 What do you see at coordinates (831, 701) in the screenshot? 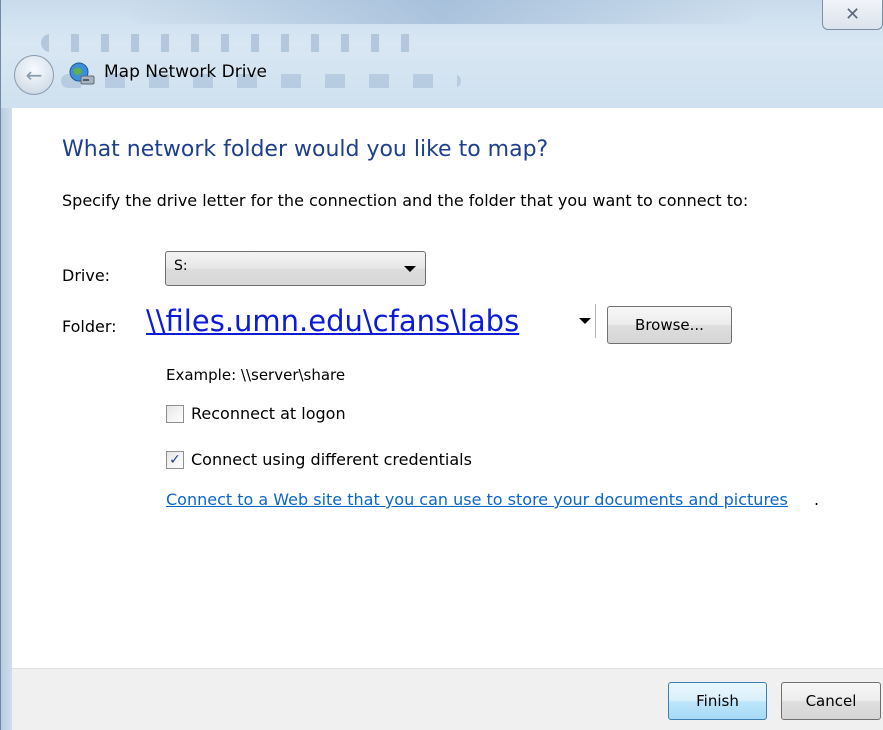
I see `cancel-button: Cancel` at bounding box center [831, 701].